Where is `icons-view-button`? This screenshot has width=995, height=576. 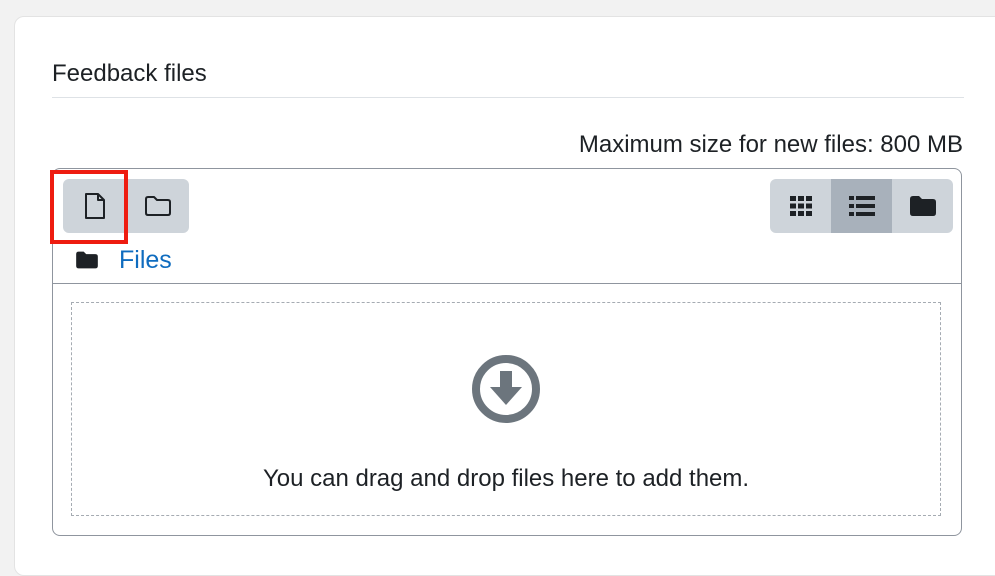
icons-view-button is located at coordinates (800, 206).